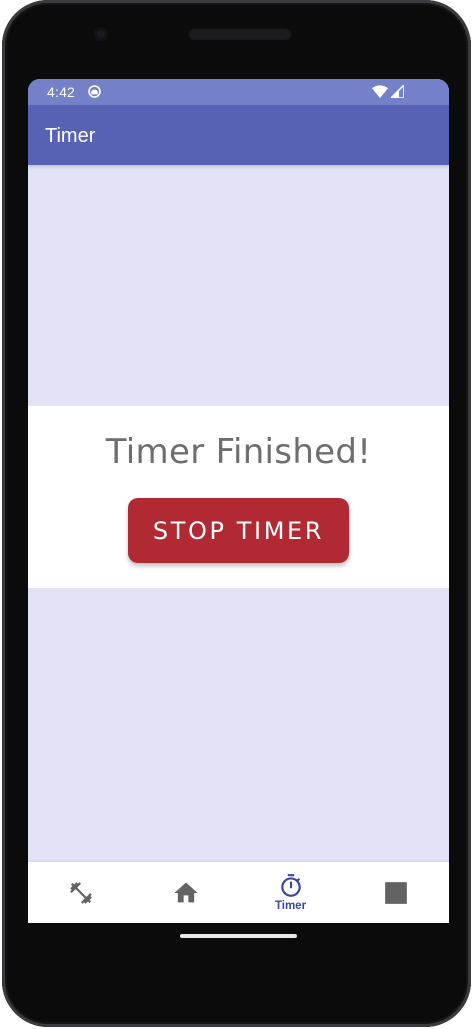 The height and width of the screenshot is (1029, 473). I want to click on stopwatch-icon, so click(290, 885).